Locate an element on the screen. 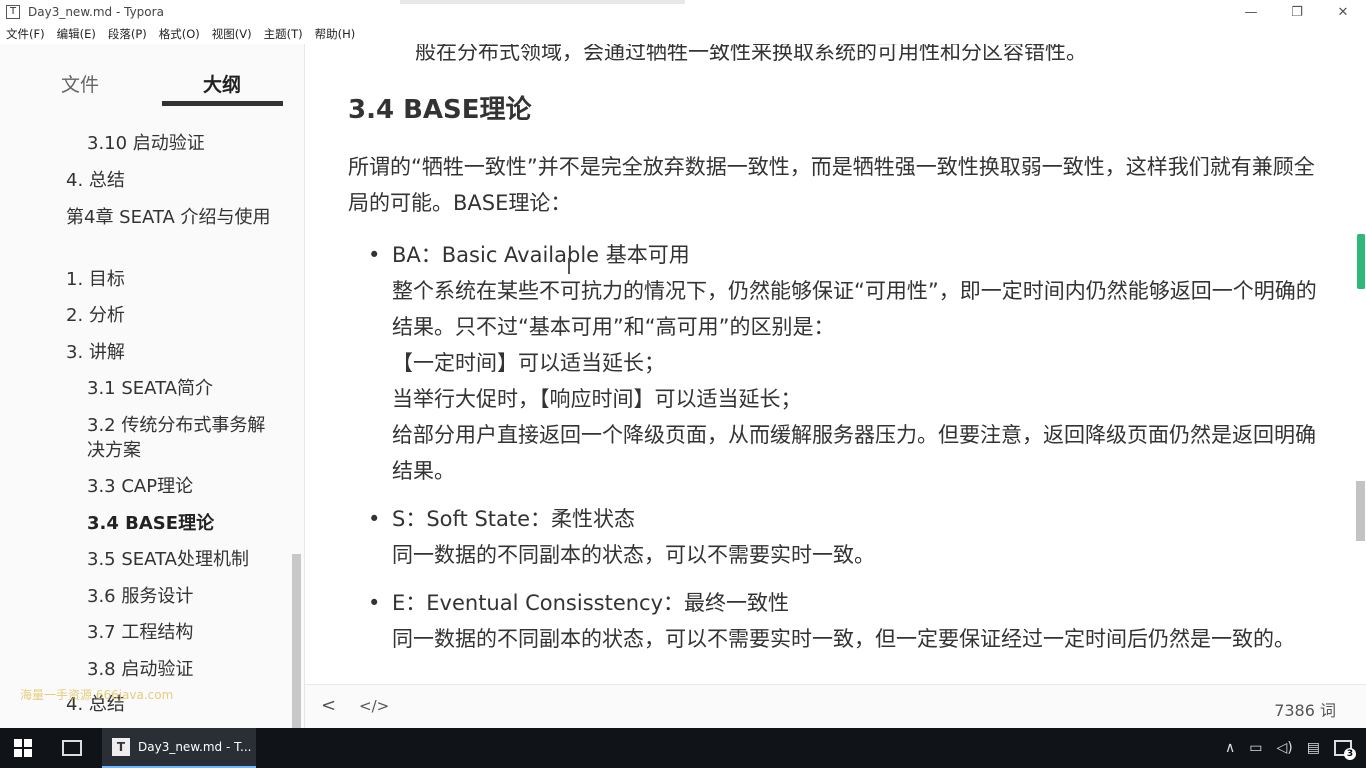 The height and width of the screenshot is (768, 1366). word-count: 7386 词 is located at coordinates (1305, 709).